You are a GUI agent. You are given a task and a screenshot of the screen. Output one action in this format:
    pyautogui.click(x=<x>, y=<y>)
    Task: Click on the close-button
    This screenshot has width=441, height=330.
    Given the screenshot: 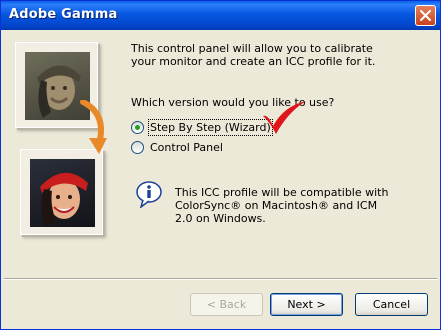 What is the action you would take?
    pyautogui.click(x=425, y=15)
    